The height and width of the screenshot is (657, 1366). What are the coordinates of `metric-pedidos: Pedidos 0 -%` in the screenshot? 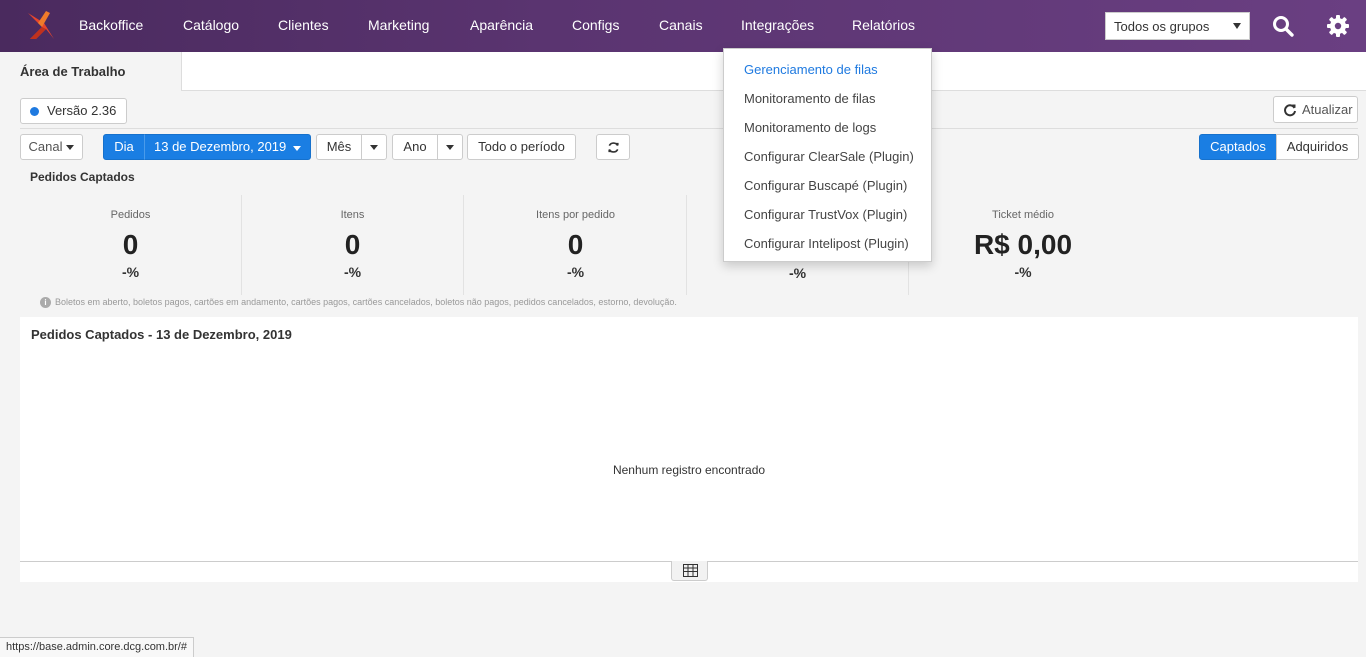 It's located at (131, 245).